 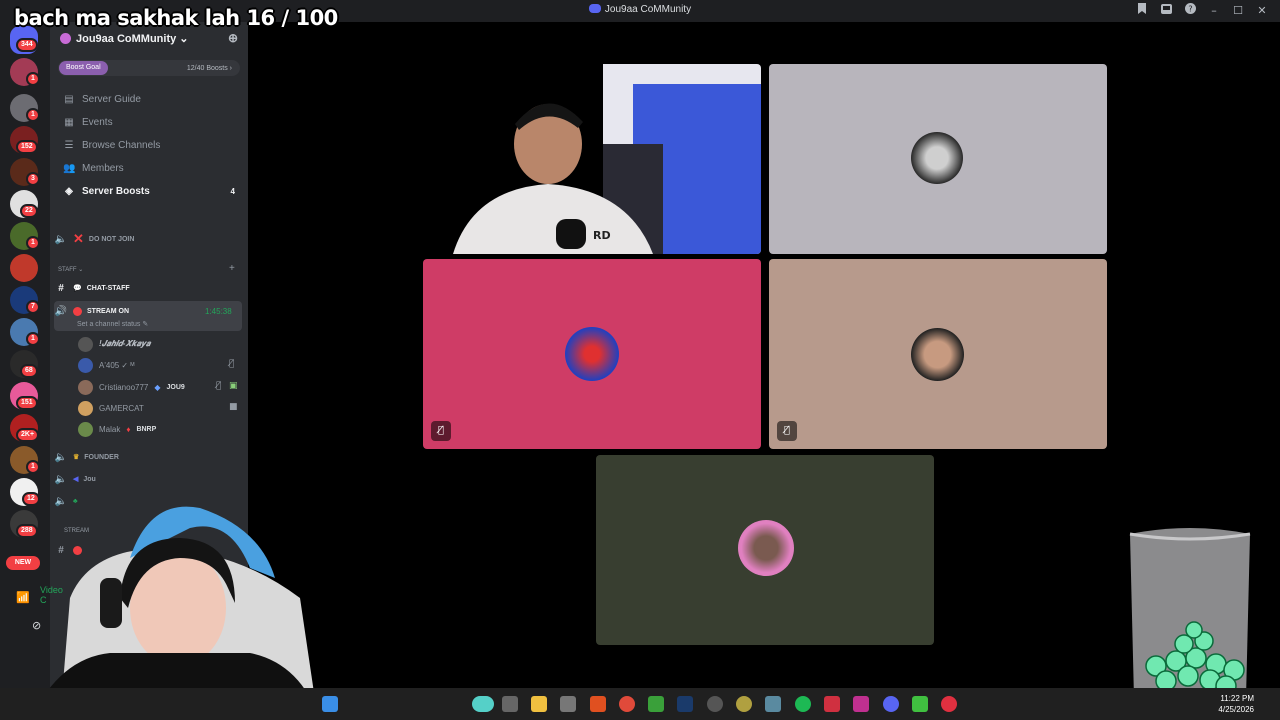 What do you see at coordinates (627, 704) in the screenshot?
I see `chrome-icon` at bounding box center [627, 704].